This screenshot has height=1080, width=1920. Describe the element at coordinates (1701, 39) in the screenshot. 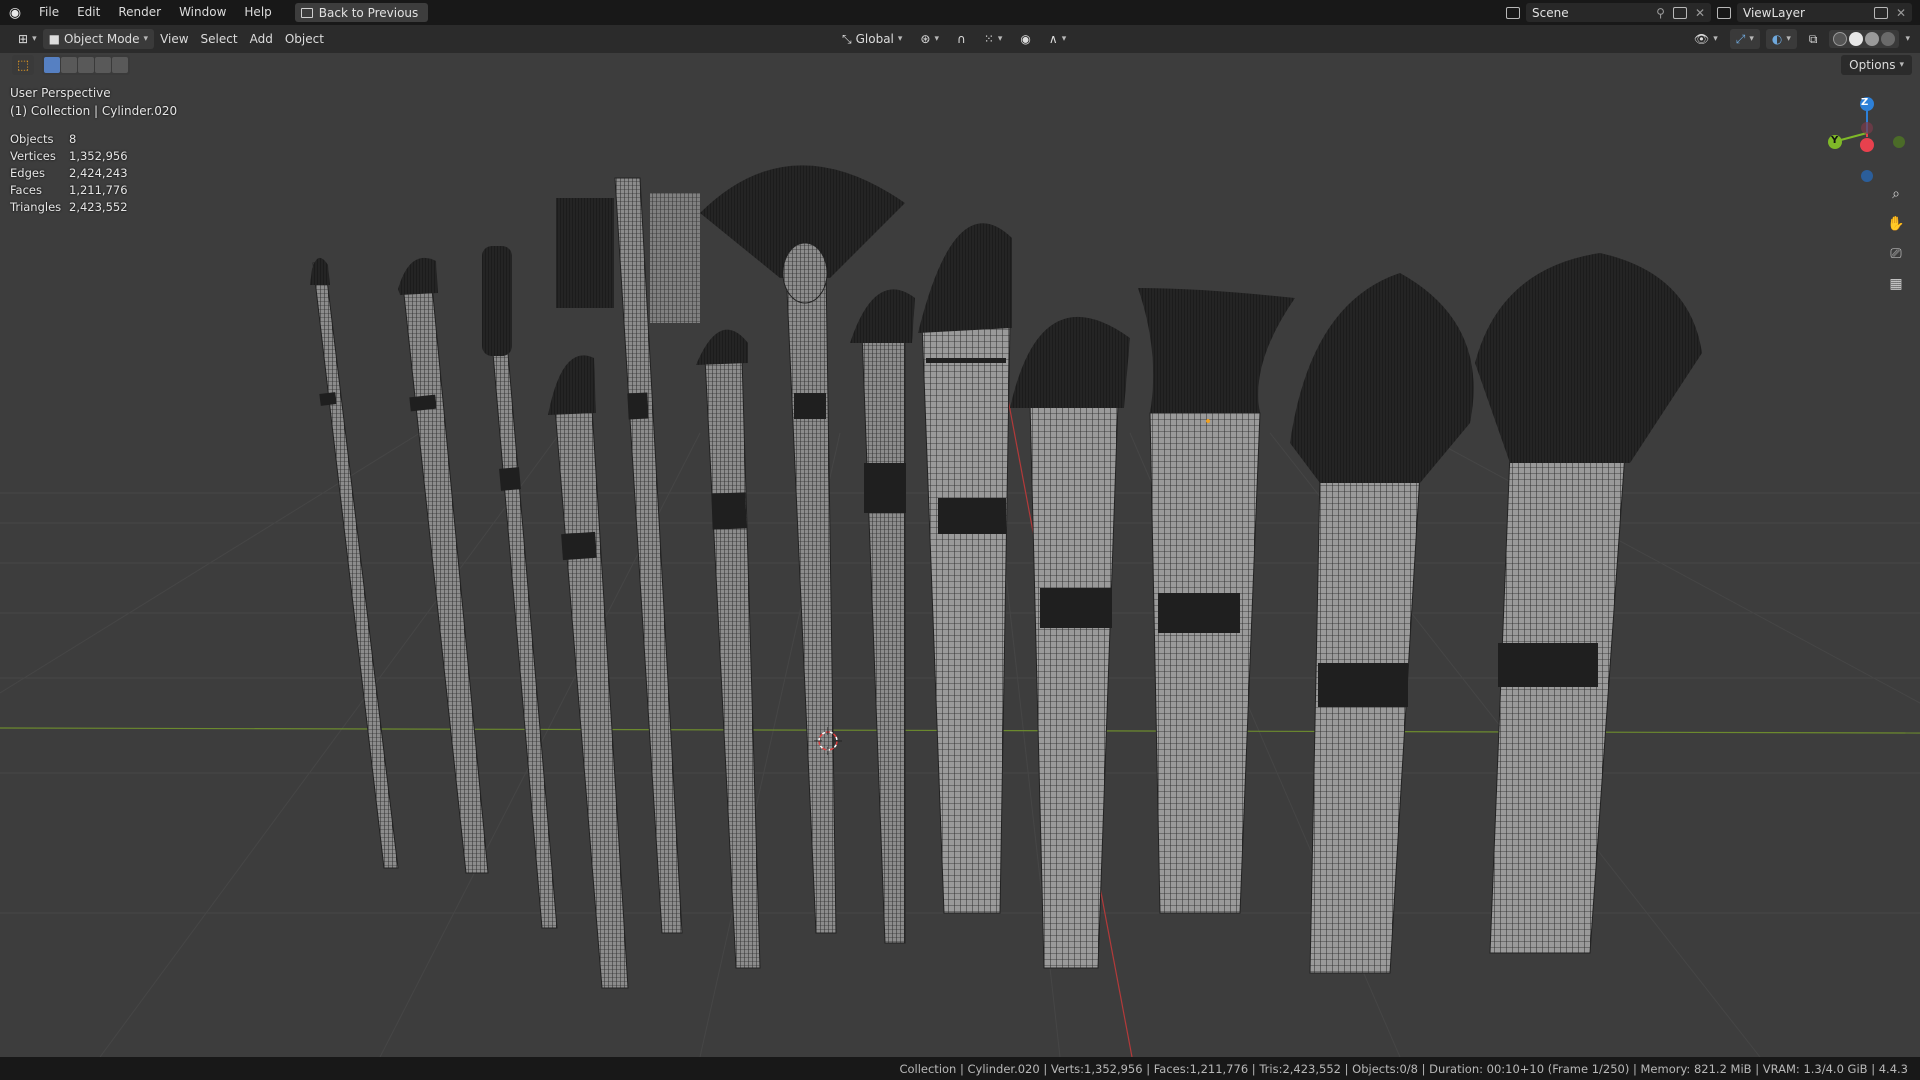

I see `eye-icon: 👁` at that location.